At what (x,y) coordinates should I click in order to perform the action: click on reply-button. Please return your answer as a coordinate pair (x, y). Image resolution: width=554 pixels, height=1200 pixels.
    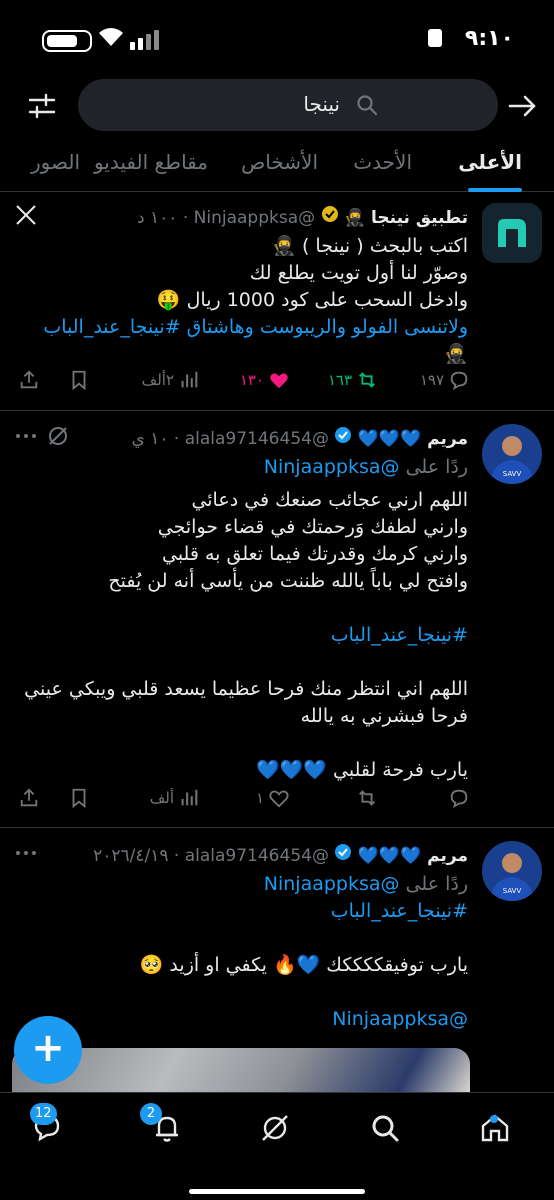
    Looking at the image, I should click on (457, 798).